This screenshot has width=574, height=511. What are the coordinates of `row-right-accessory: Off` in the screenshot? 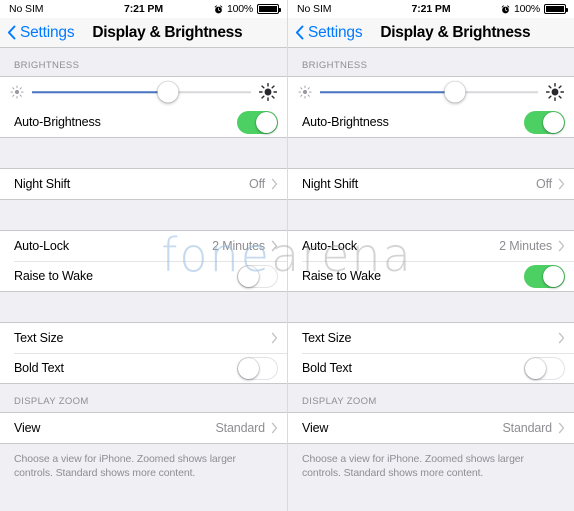 It's located at (263, 184).